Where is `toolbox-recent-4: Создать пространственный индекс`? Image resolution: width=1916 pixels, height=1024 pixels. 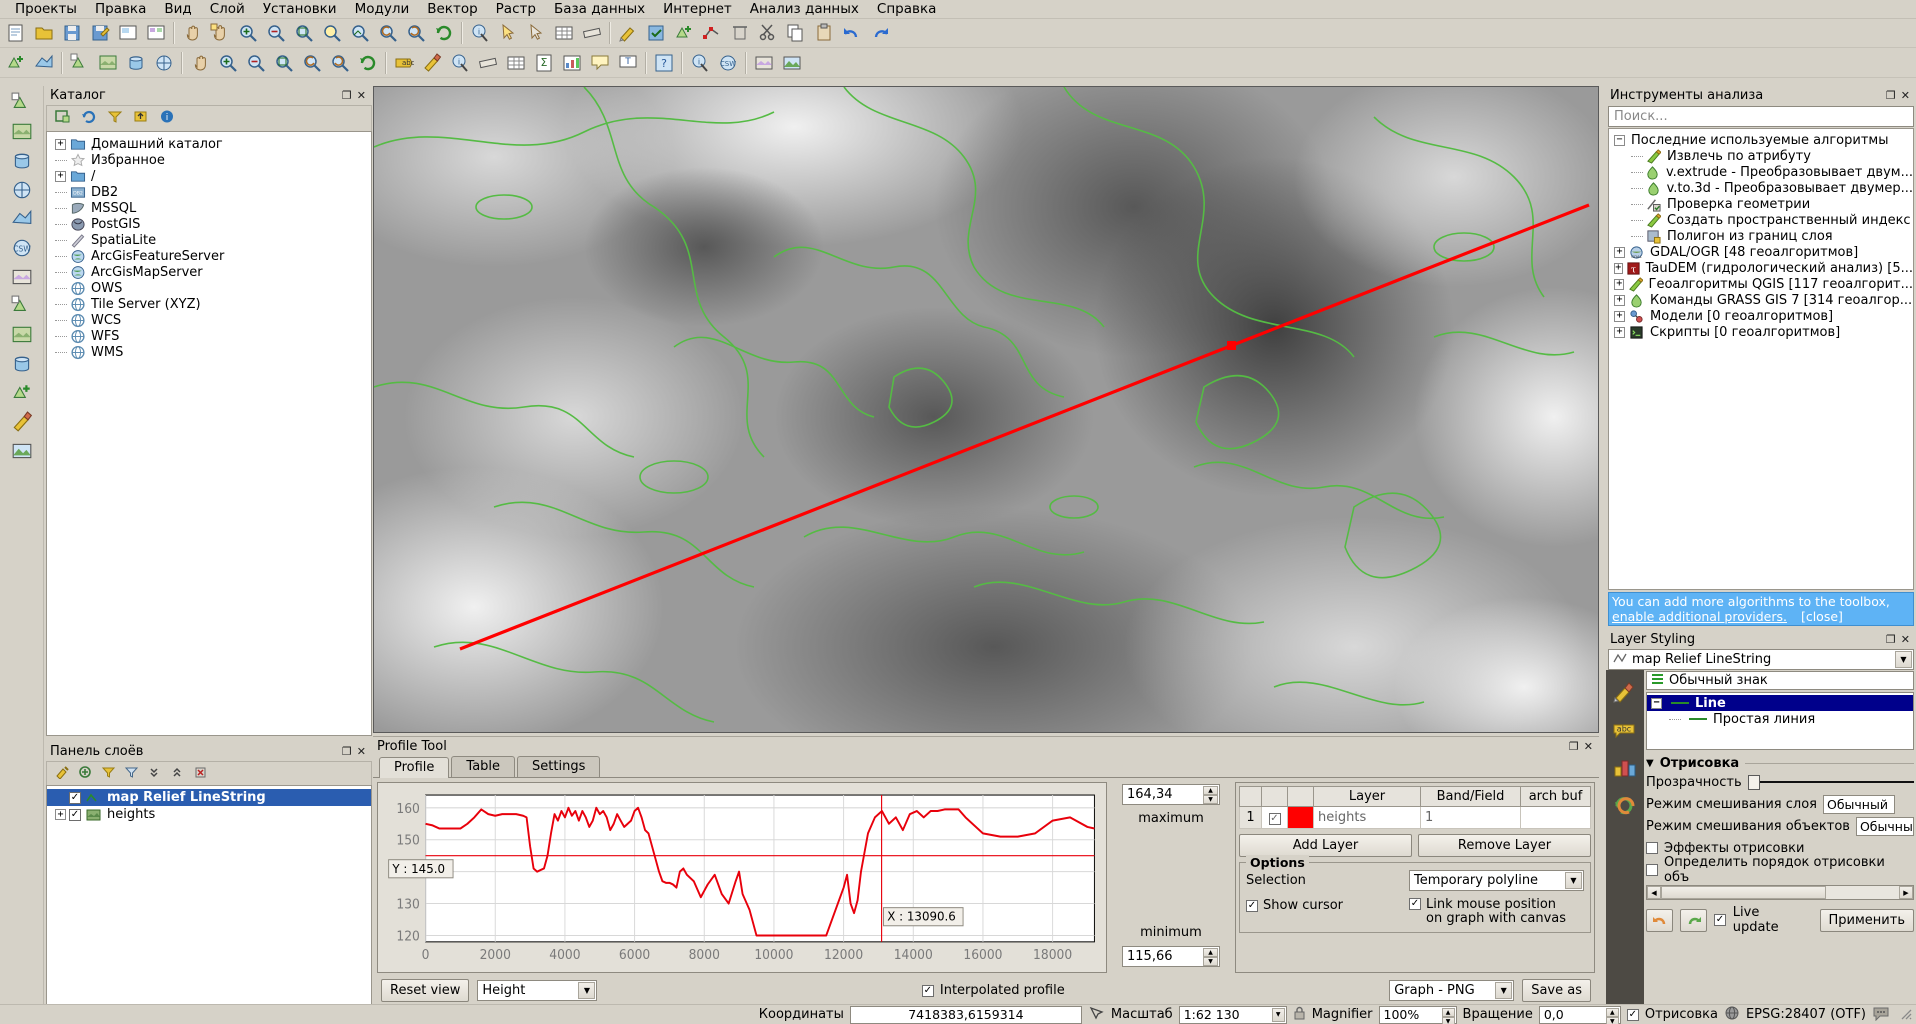
toolbox-recent-4: Создать пространственный индекс is located at coordinates (1761, 220).